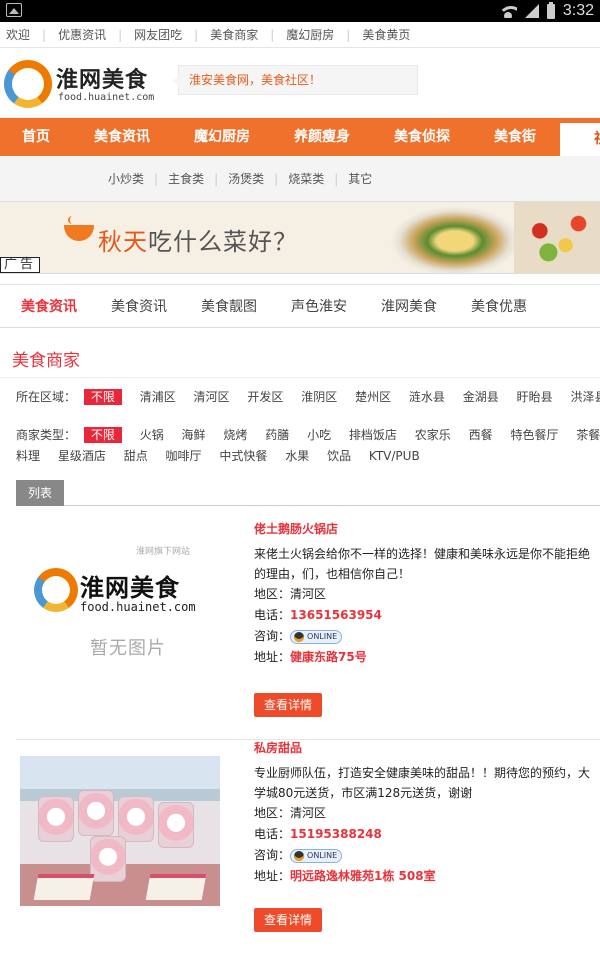 The height and width of the screenshot is (960, 600). What do you see at coordinates (102, 397) in the screenshot?
I see `area-option-all: 不限` at bounding box center [102, 397].